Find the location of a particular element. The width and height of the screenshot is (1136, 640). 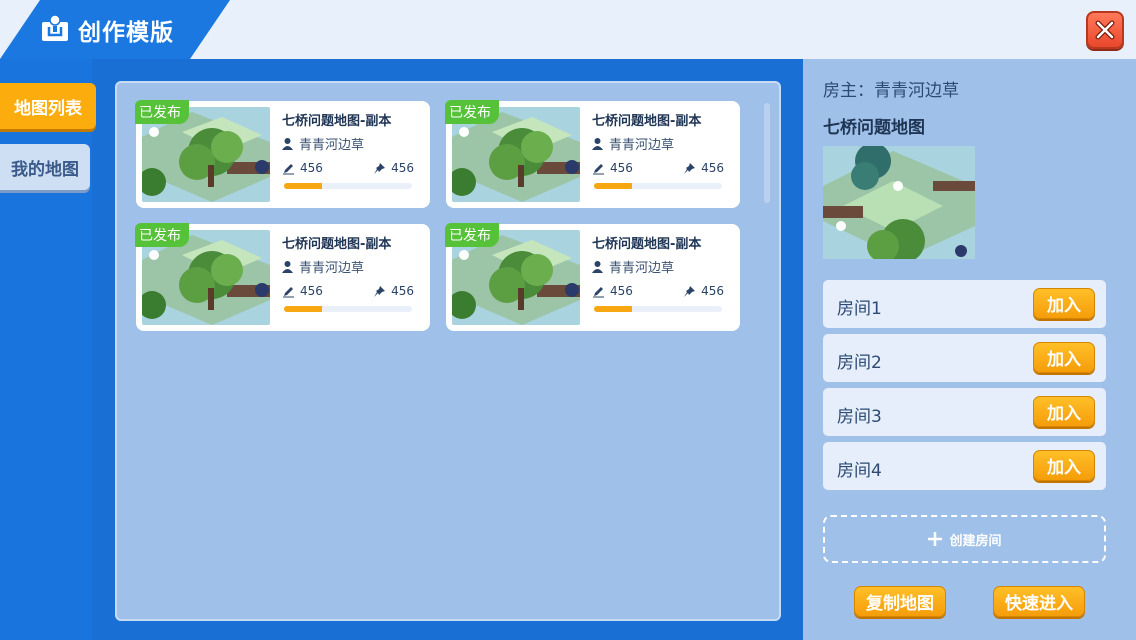

room-item: 房间1 加入 is located at coordinates (964, 304).